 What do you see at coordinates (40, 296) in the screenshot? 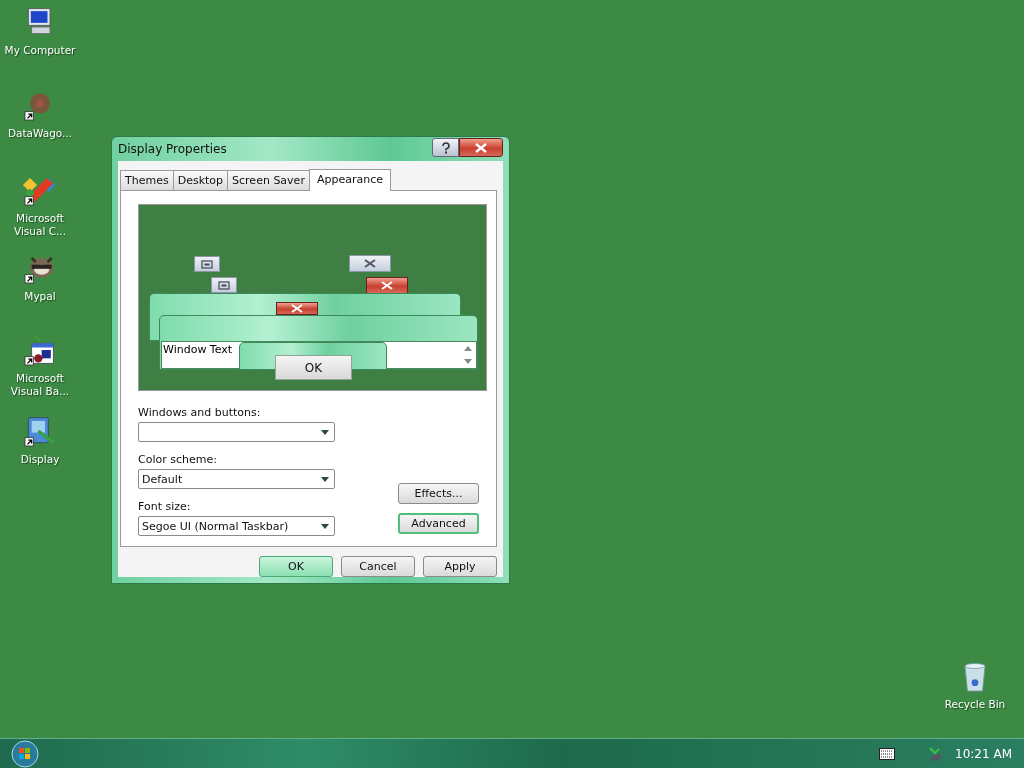
I see `icon-label: Mypal` at bounding box center [40, 296].